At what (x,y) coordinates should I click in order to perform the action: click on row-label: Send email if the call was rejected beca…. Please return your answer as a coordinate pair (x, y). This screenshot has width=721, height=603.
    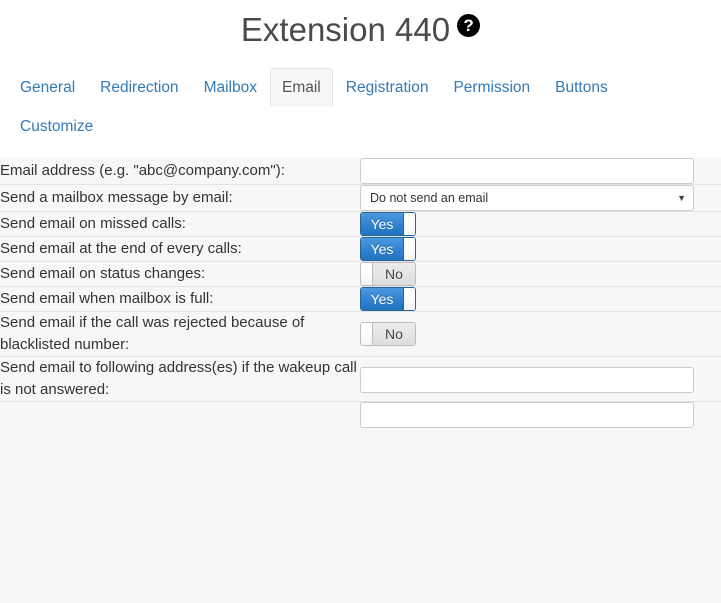
    Looking at the image, I should click on (180, 334).